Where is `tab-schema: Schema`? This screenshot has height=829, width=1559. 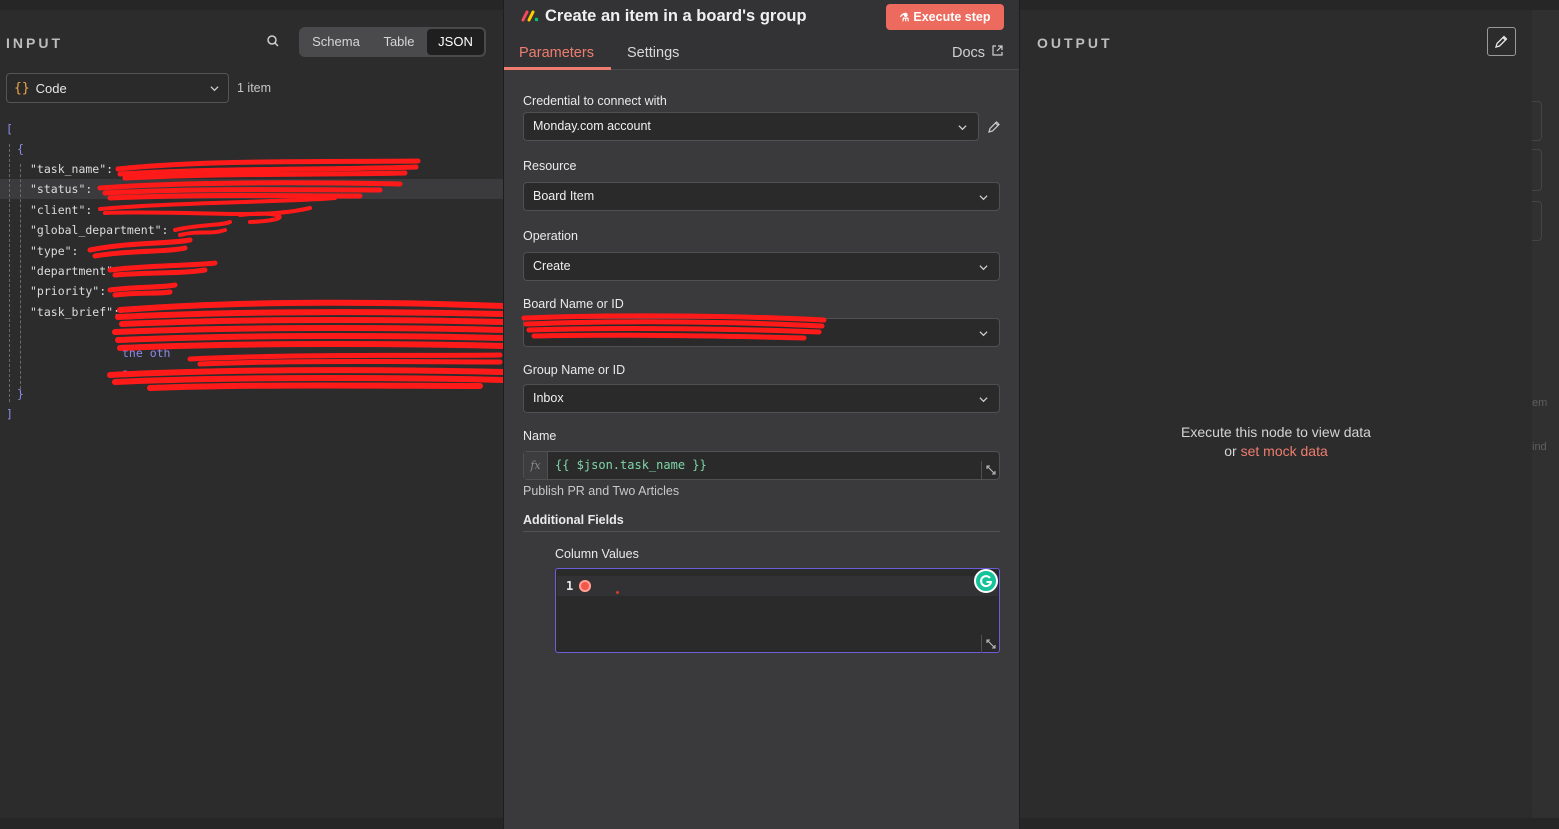 tab-schema: Schema is located at coordinates (336, 42).